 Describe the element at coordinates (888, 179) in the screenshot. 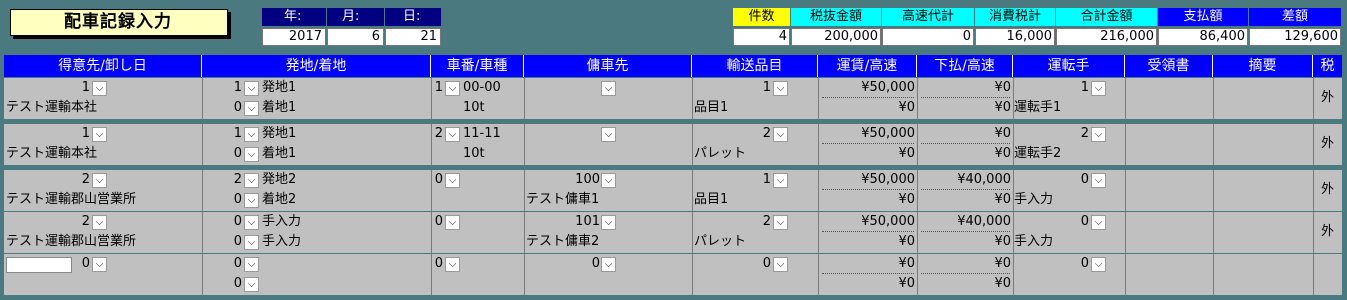

I see `fare-value: ¥50,000` at that location.